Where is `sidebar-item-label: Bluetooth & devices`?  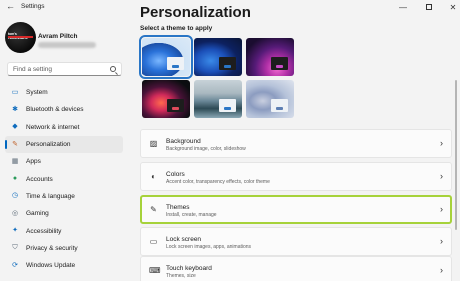
sidebar-item-label: Bluetooth & devices is located at coordinates (55, 110).